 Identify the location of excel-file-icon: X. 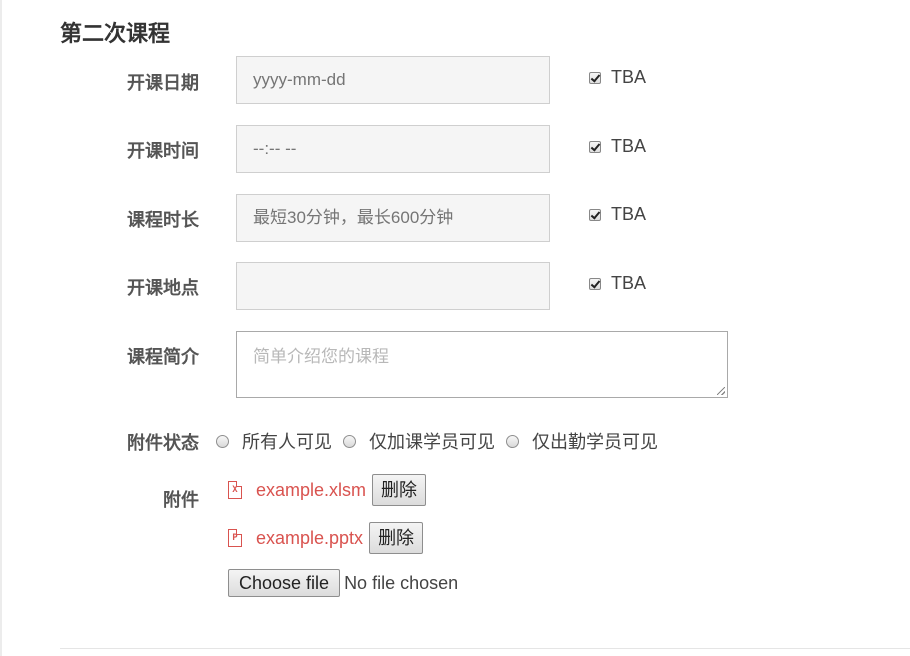
(235, 490).